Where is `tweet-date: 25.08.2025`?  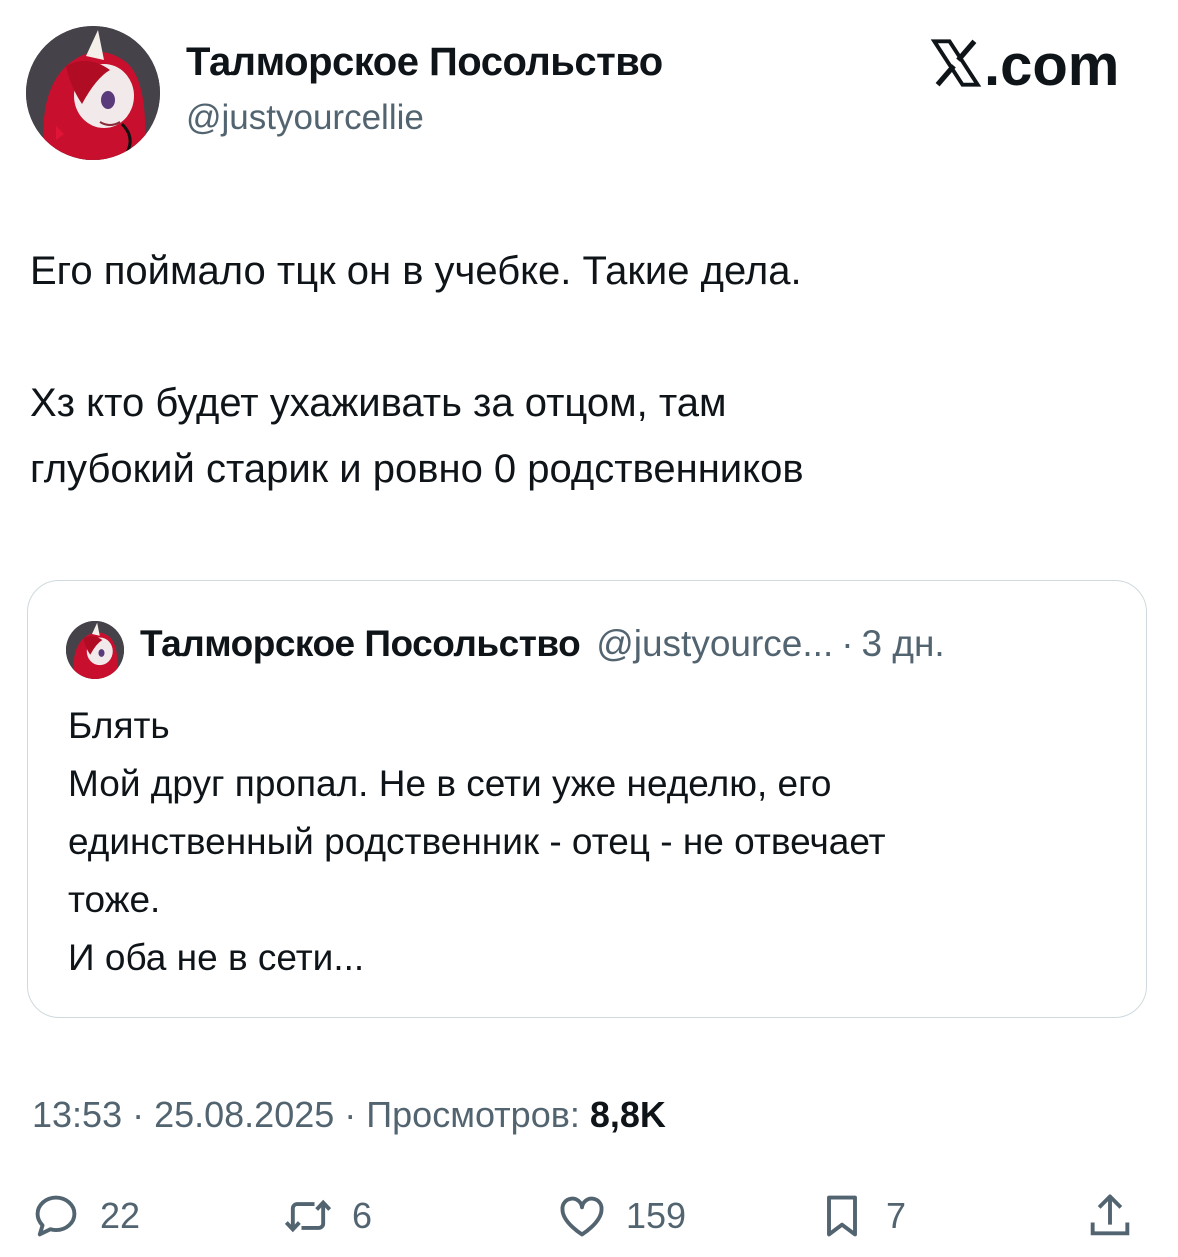
tweet-date: 25.08.2025 is located at coordinates (244, 1114).